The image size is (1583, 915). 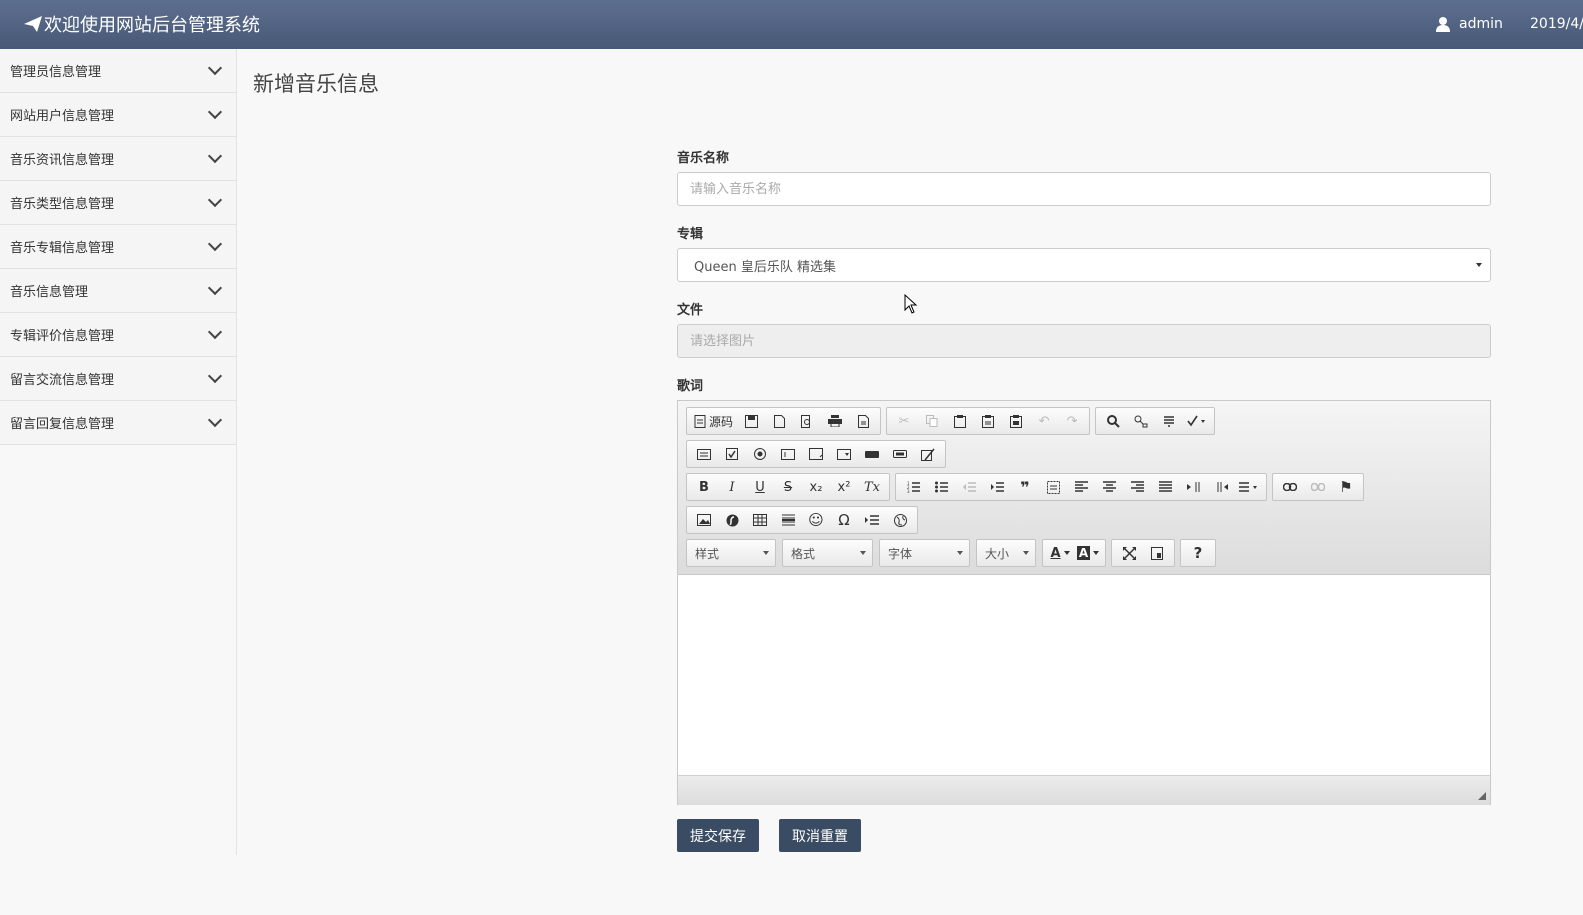 What do you see at coordinates (913, 487) in the screenshot?
I see `numbered-list-icon: 123` at bounding box center [913, 487].